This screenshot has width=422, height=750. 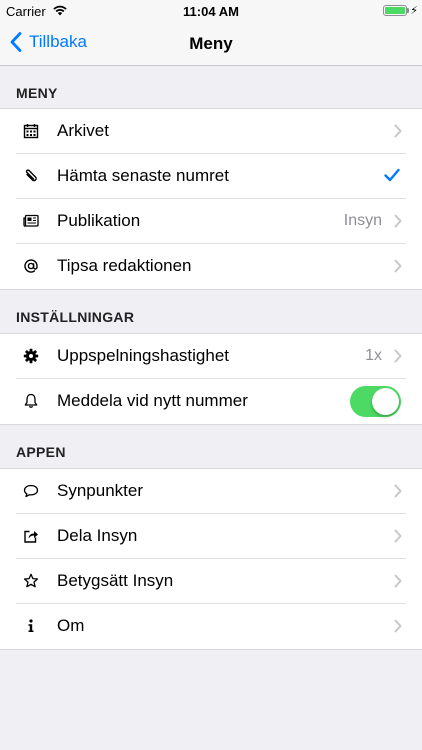 I want to click on notify-toggle, so click(x=375, y=401).